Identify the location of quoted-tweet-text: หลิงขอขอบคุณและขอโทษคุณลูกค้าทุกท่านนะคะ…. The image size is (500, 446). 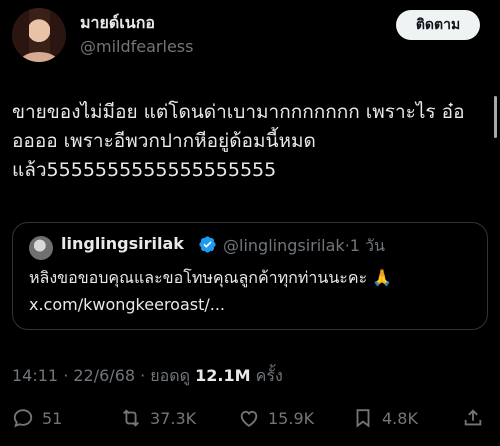
(211, 277).